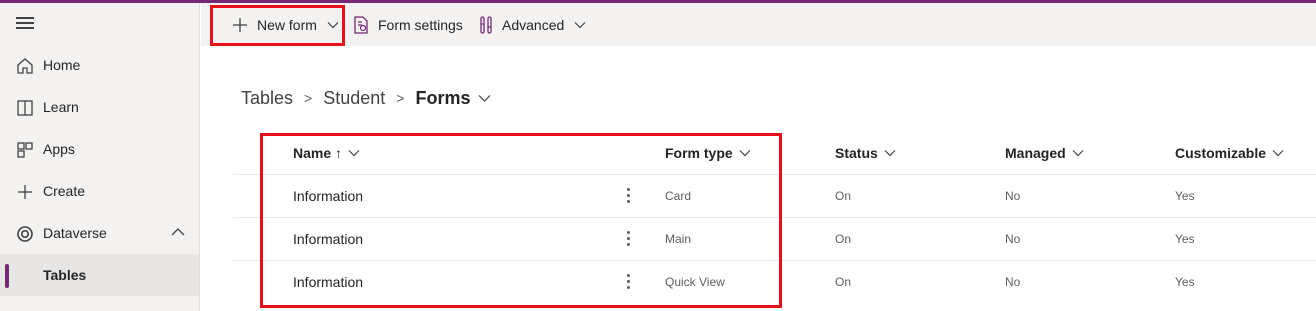 The image size is (1316, 311). I want to click on nav-item-apps: Apps, so click(99, 149).